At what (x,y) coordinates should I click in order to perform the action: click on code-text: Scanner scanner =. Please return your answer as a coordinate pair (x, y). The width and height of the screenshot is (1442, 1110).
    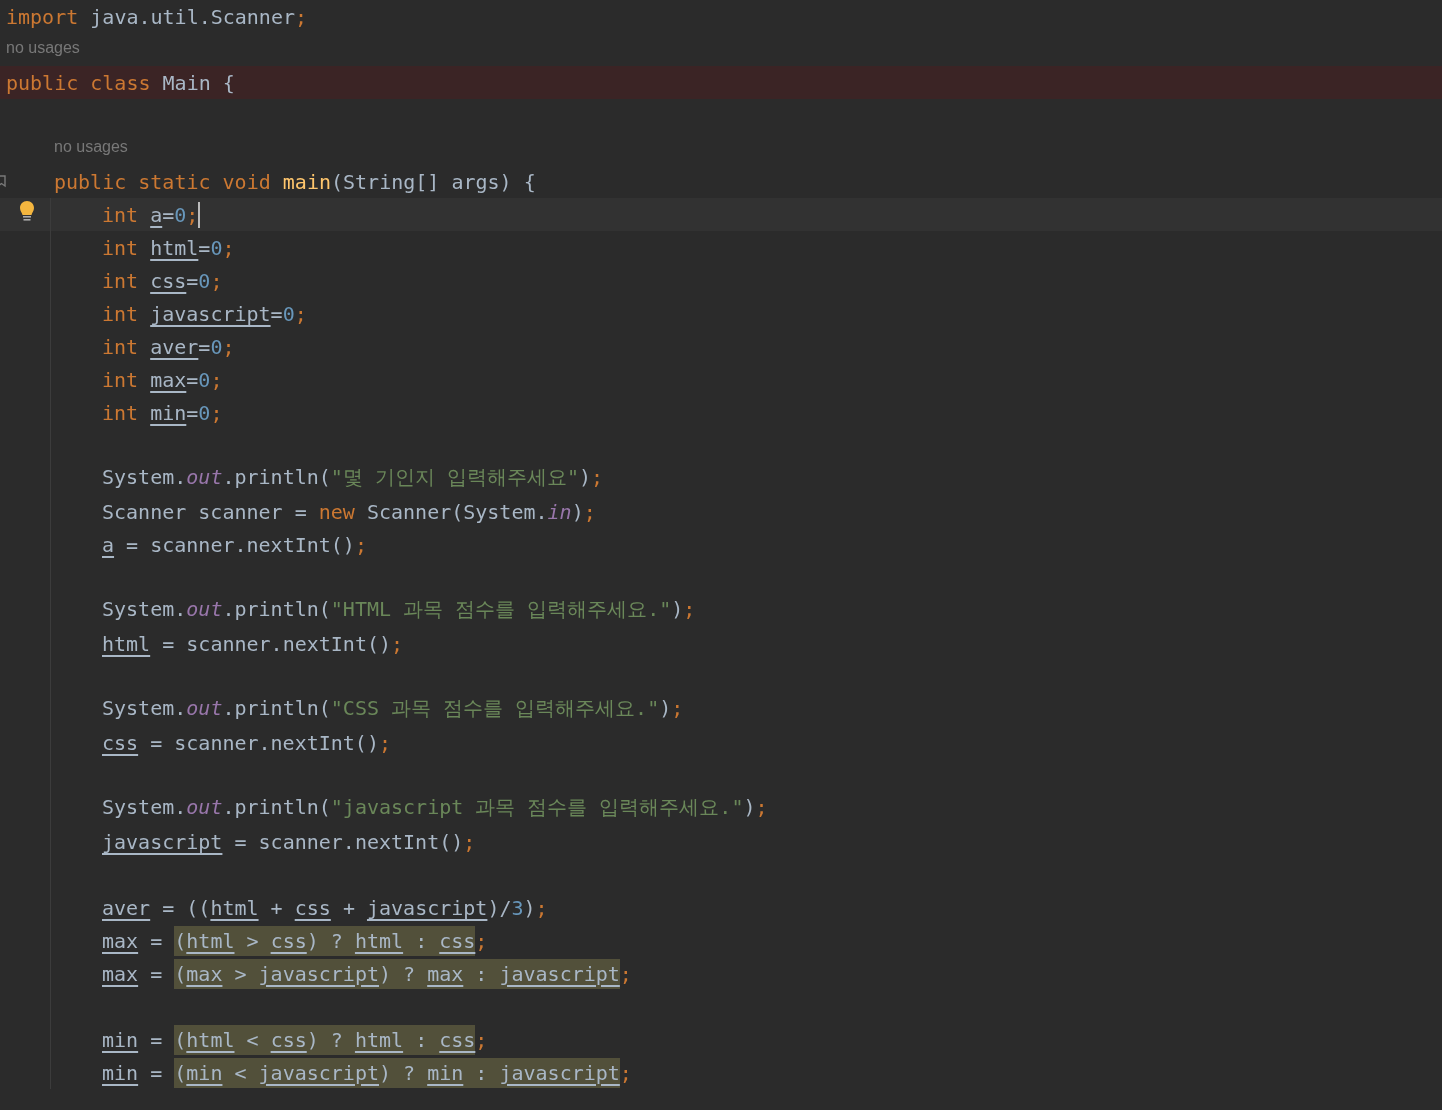
    Looking at the image, I should click on (204, 511).